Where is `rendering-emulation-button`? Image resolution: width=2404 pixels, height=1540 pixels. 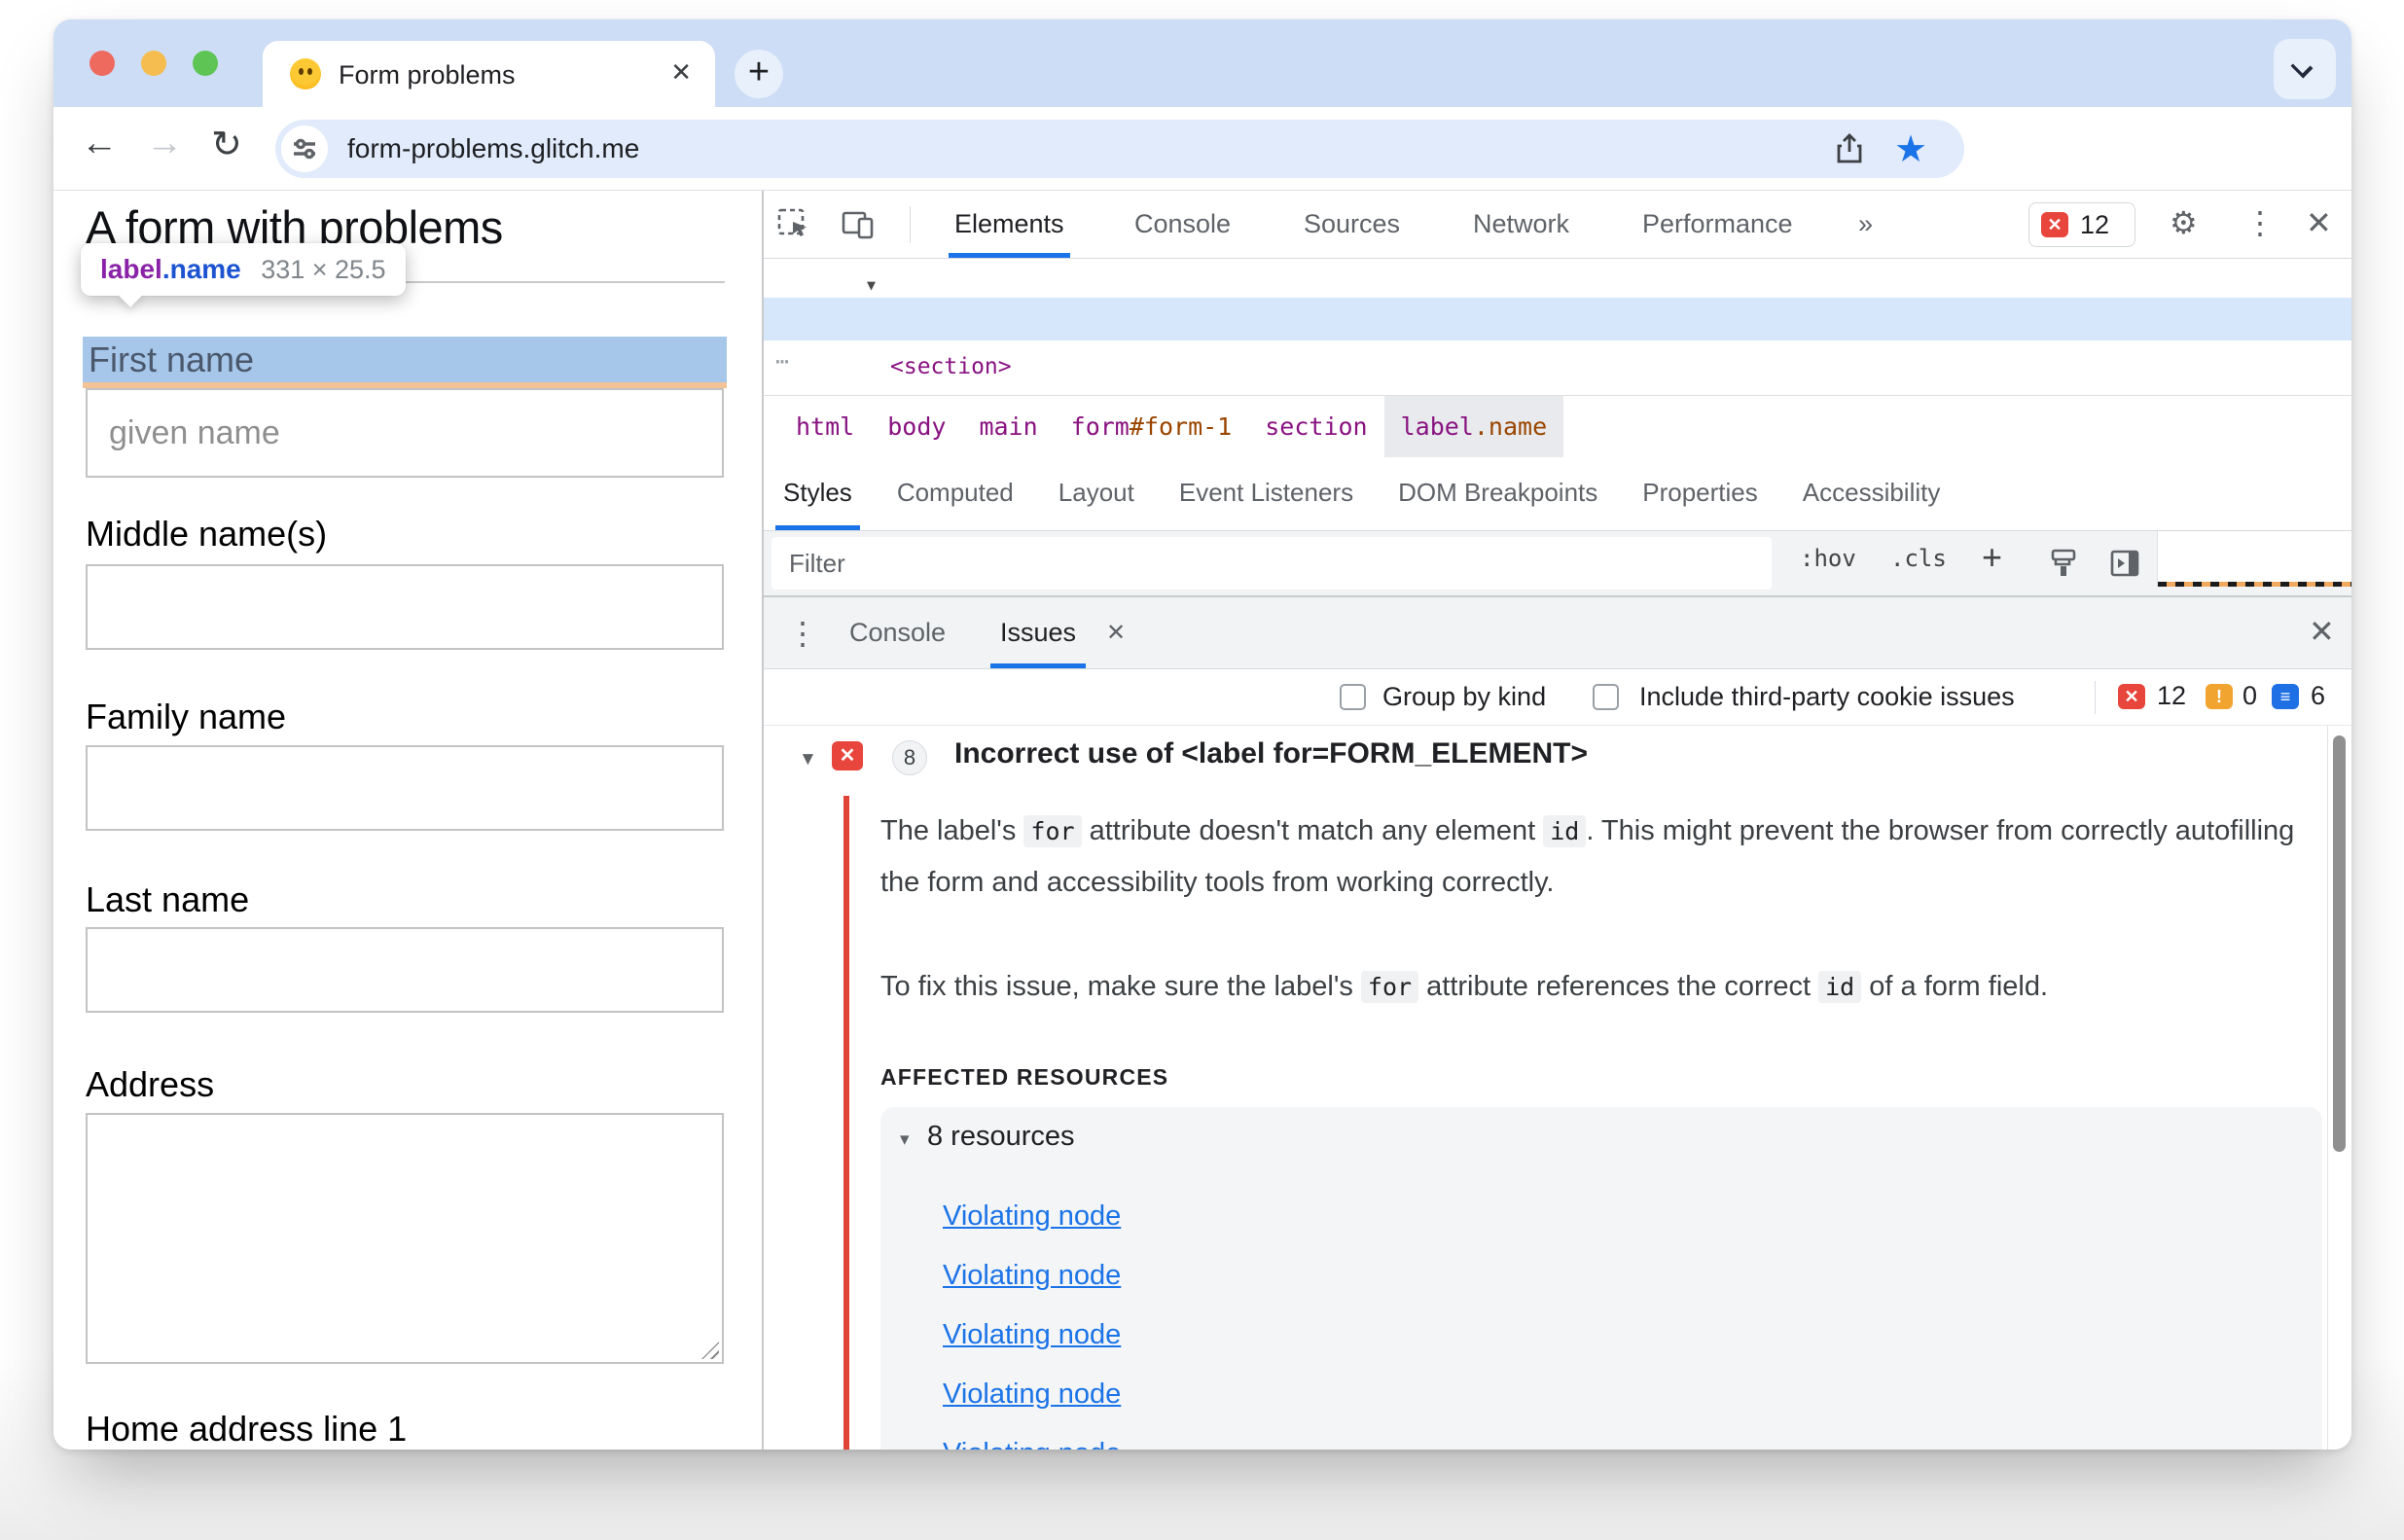 rendering-emulation-button is located at coordinates (2064, 563).